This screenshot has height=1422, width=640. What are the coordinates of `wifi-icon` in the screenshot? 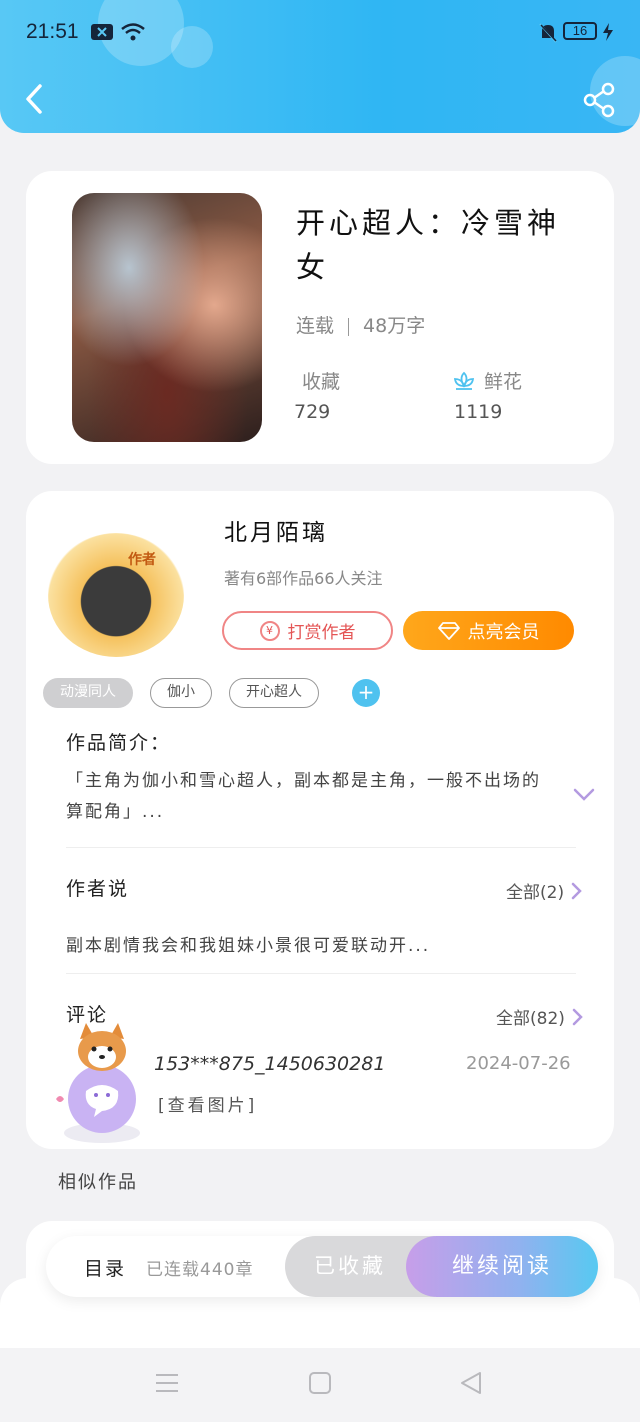 It's located at (133, 34).